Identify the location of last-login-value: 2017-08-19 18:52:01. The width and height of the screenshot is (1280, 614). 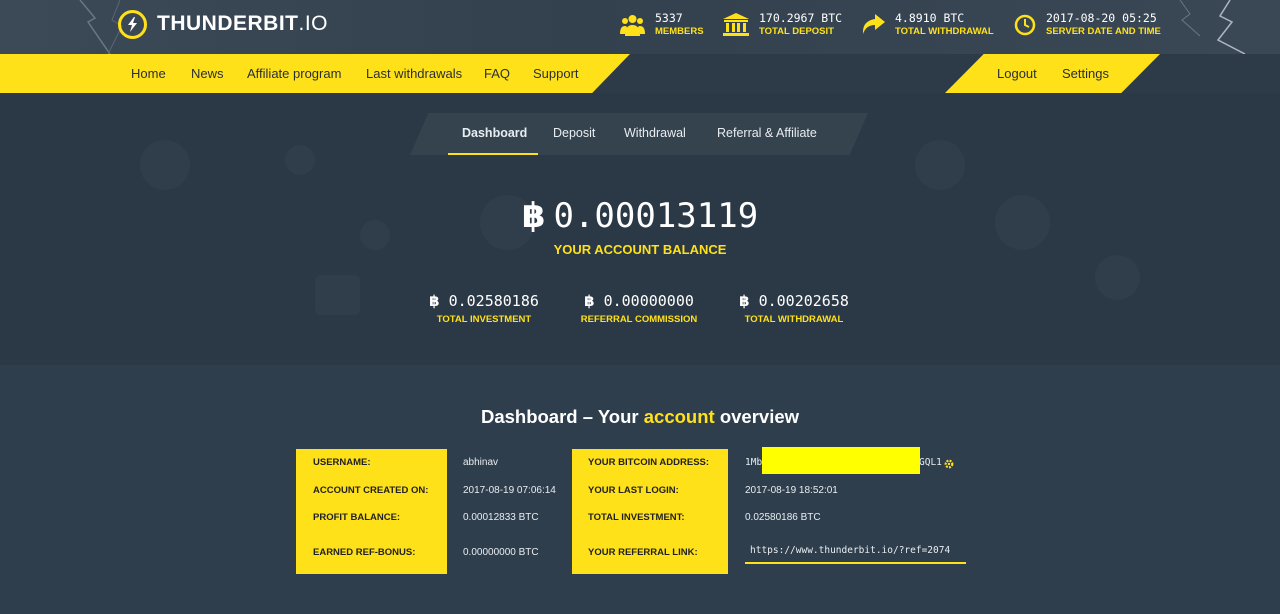
(791, 490).